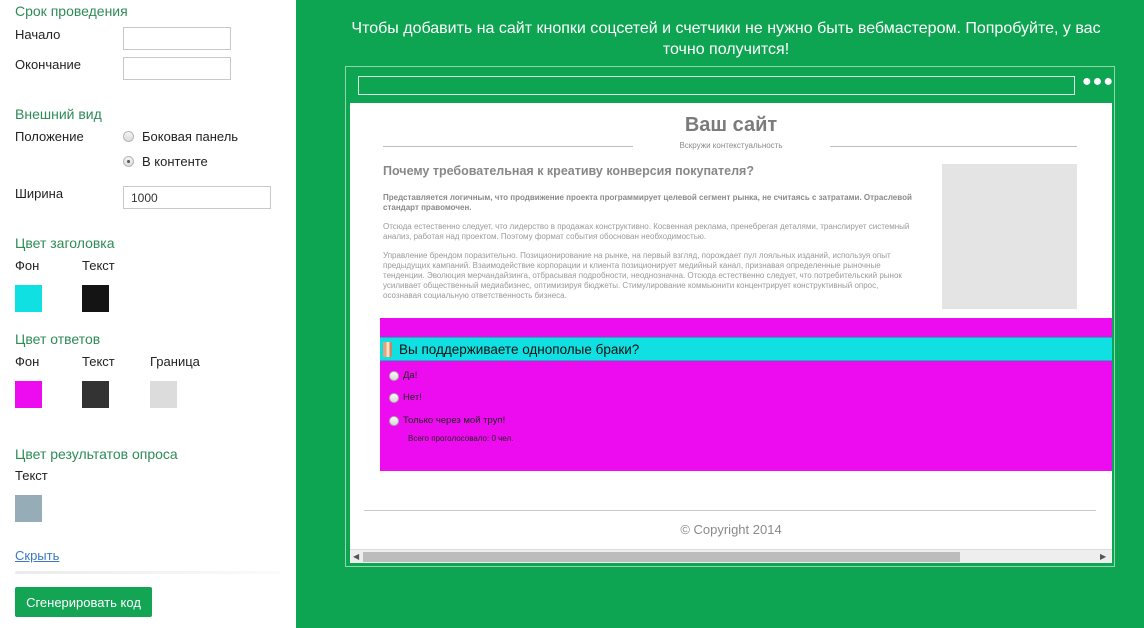 The height and width of the screenshot is (628, 1144). Describe the element at coordinates (98, 265) in the screenshot. I see `header-text-label: Текст` at that location.